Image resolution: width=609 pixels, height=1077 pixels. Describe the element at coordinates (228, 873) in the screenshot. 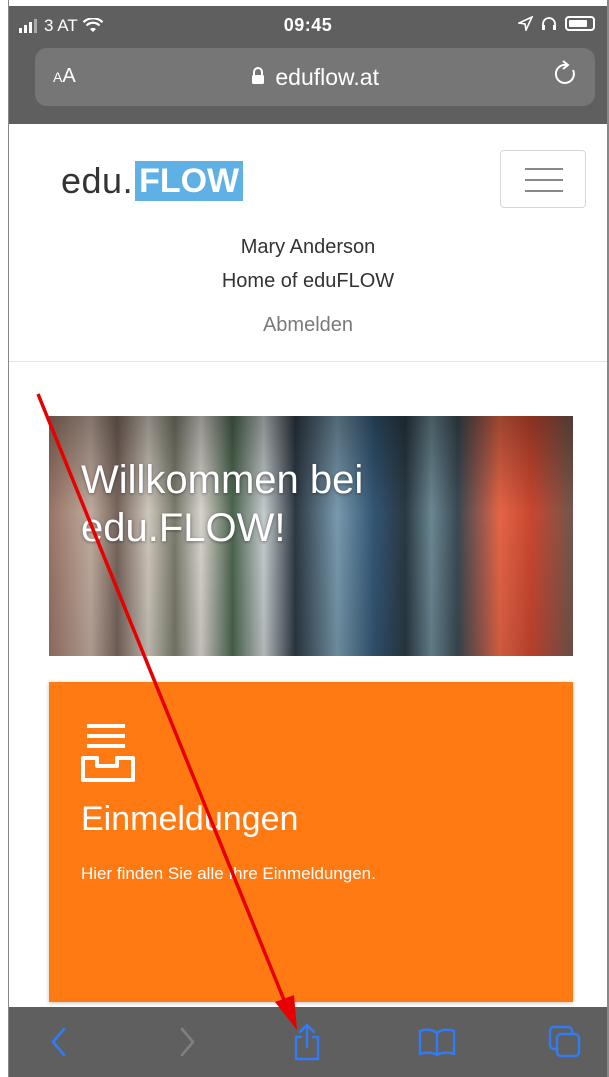

I see `card-description: Hier finden Sie alle Ihre Einmeldungen.` at that location.